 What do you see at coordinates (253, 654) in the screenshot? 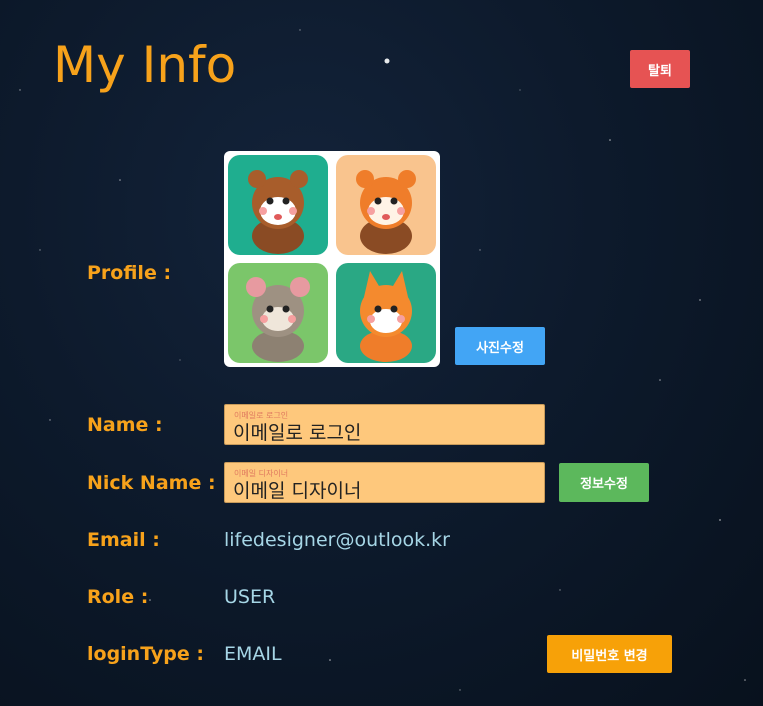
I see `login-type-value: EMAIL` at bounding box center [253, 654].